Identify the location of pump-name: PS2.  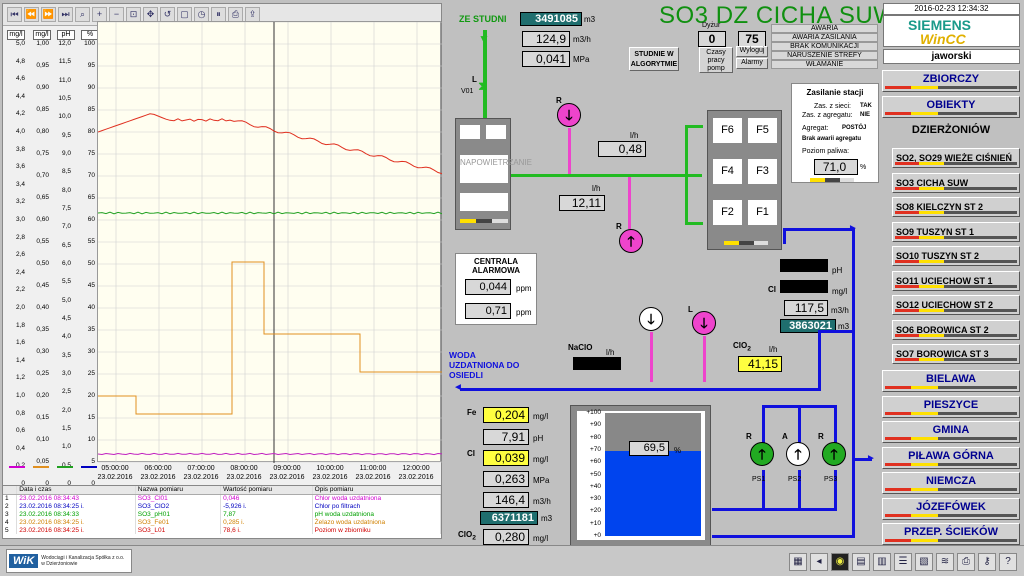
(795, 479).